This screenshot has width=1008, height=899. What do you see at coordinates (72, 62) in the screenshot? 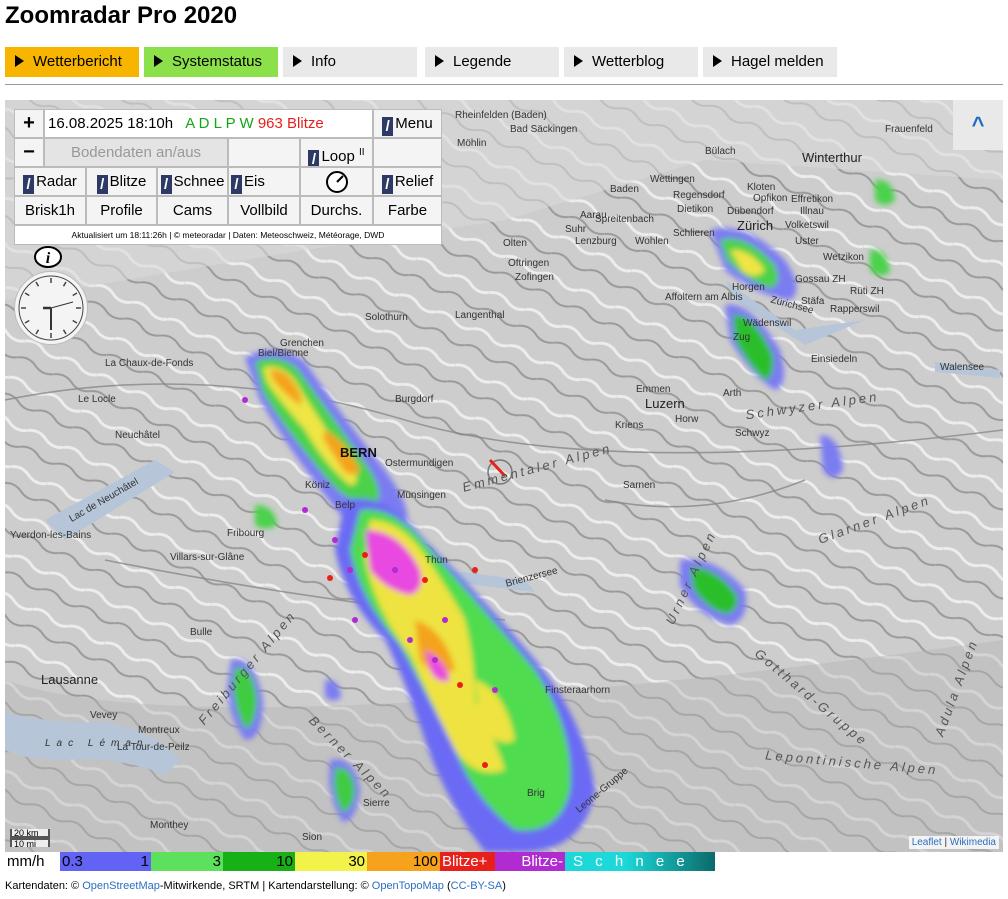
I see `tab-wetterbericht: Wetterbericht` at bounding box center [72, 62].